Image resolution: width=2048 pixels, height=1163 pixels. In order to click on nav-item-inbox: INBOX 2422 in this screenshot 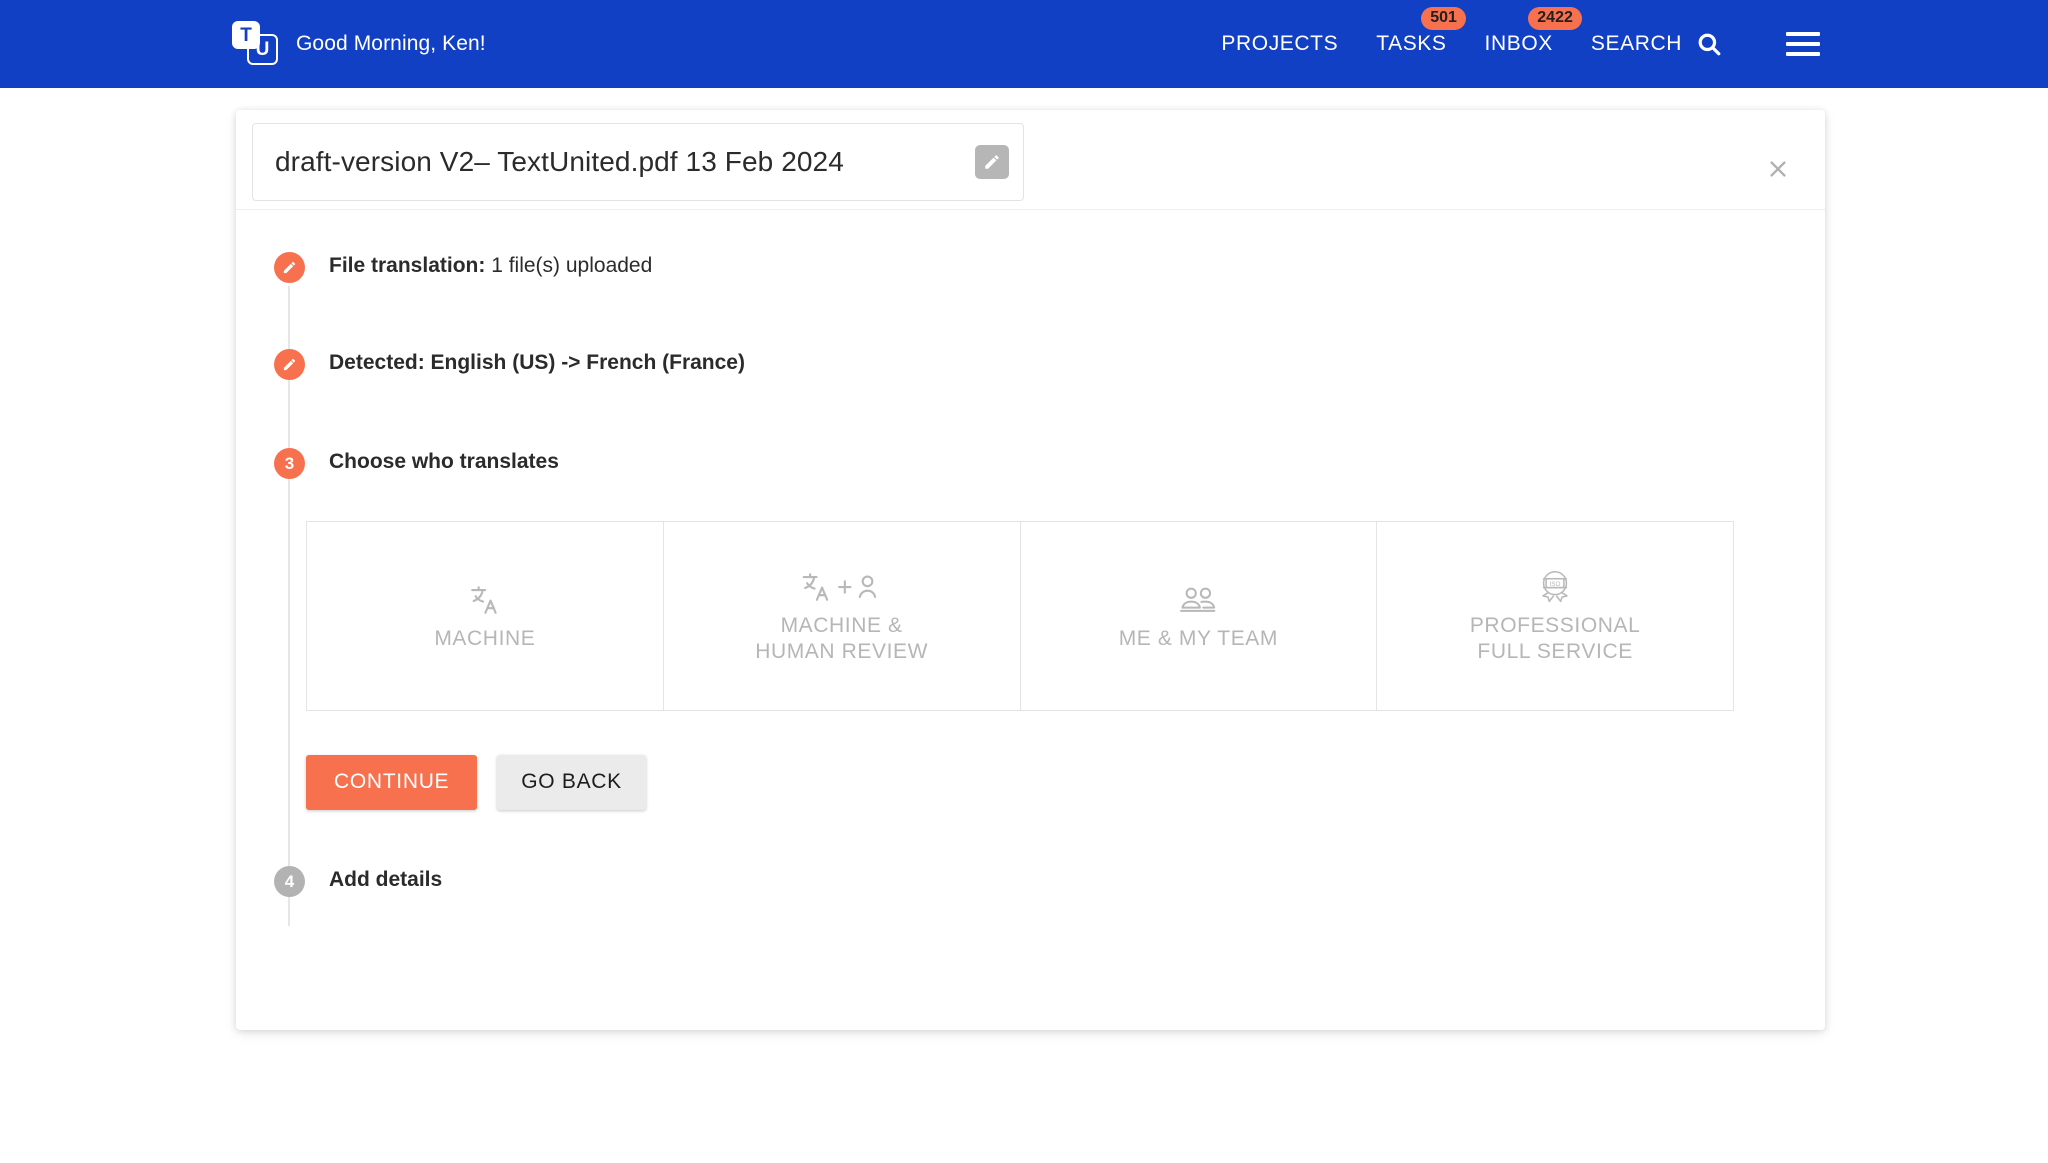, I will do `click(1533, 31)`.